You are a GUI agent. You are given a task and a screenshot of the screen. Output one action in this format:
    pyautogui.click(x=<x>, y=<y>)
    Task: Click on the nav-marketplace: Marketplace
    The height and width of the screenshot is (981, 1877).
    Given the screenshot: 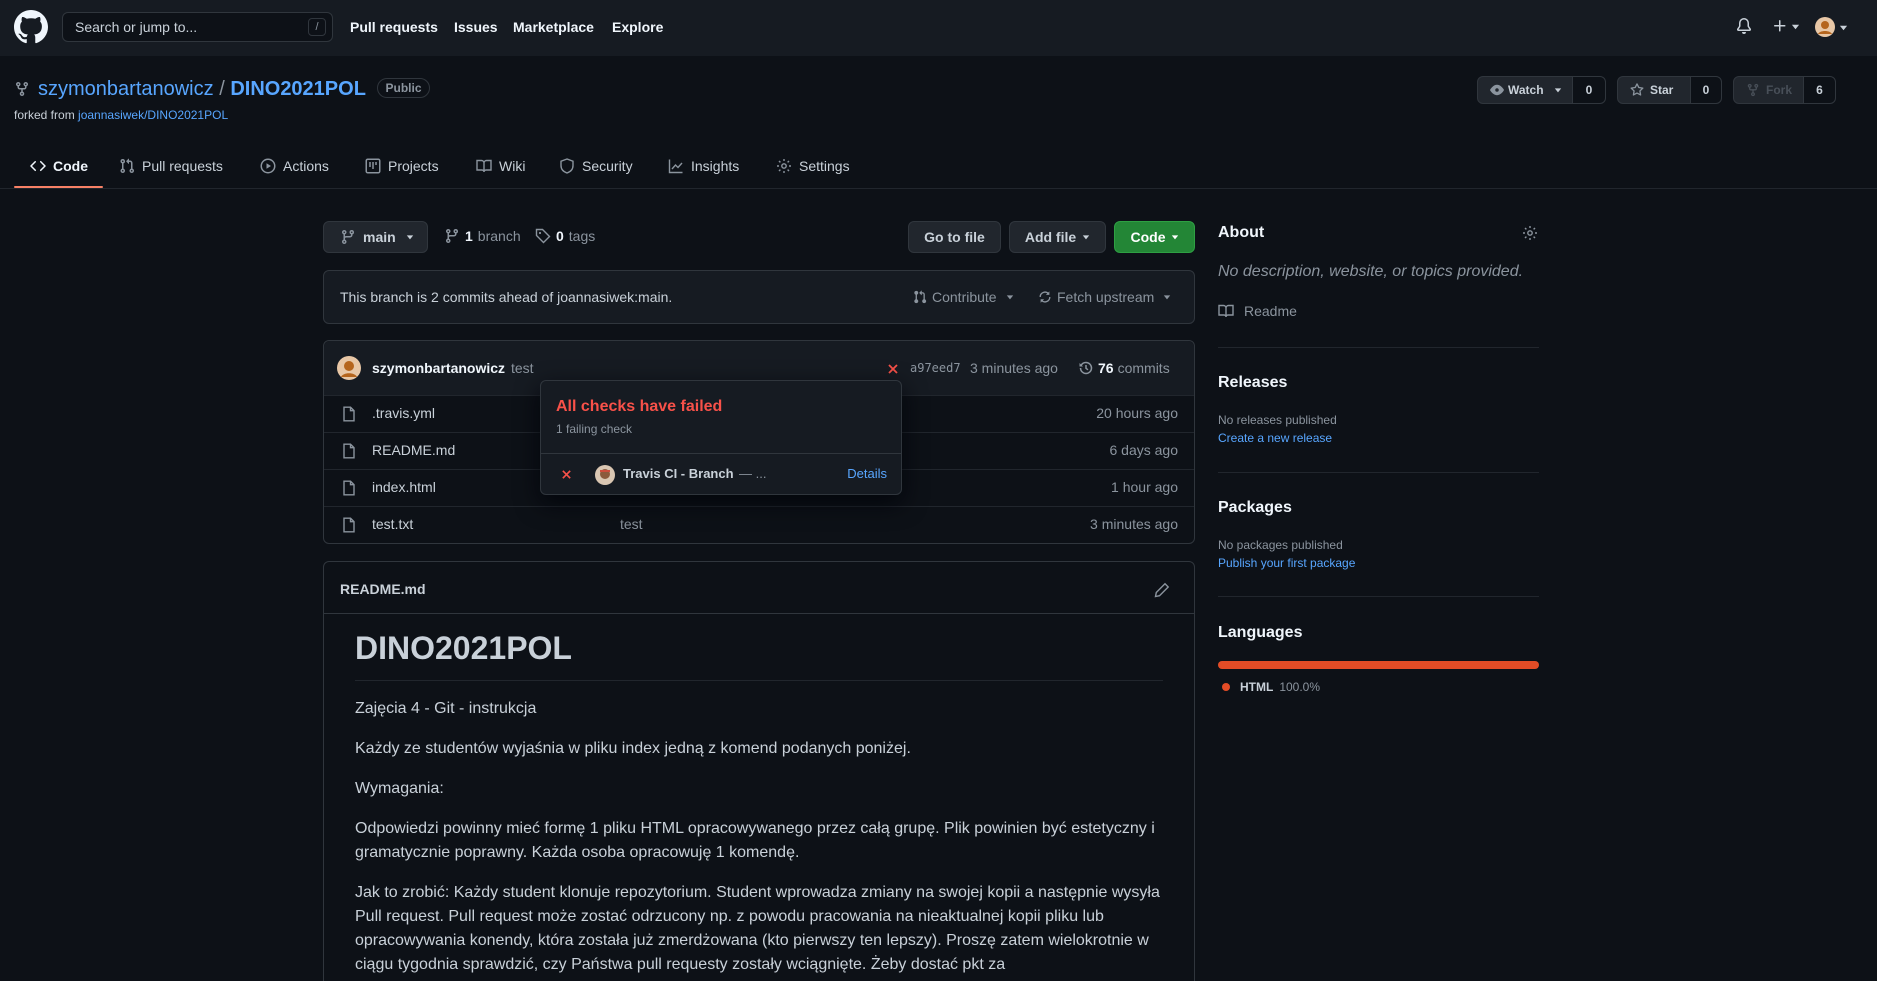 What is the action you would take?
    pyautogui.click(x=553, y=27)
    